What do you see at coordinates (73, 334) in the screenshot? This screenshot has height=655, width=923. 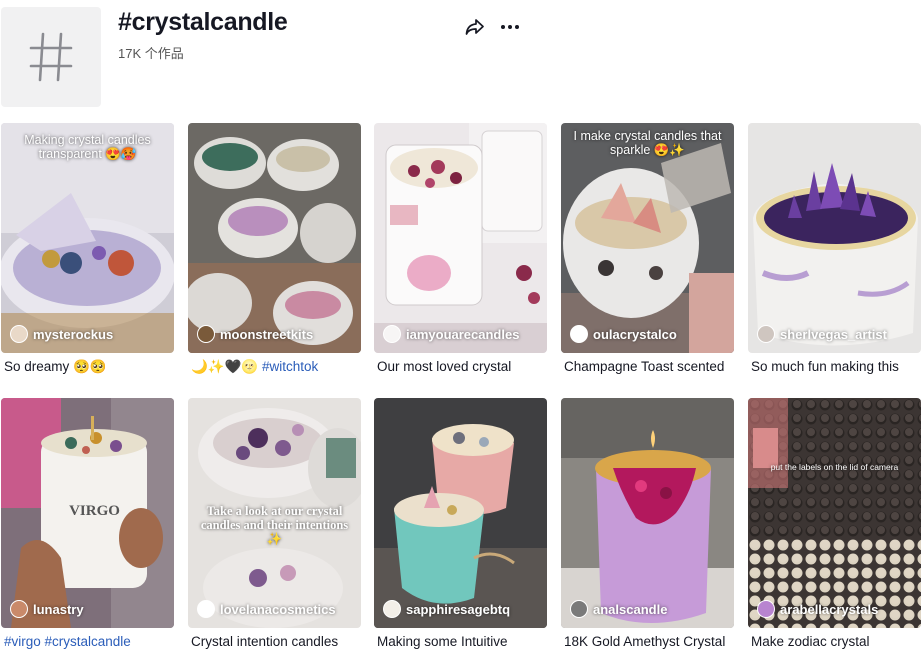 I see `creator-name: mysterockus` at bounding box center [73, 334].